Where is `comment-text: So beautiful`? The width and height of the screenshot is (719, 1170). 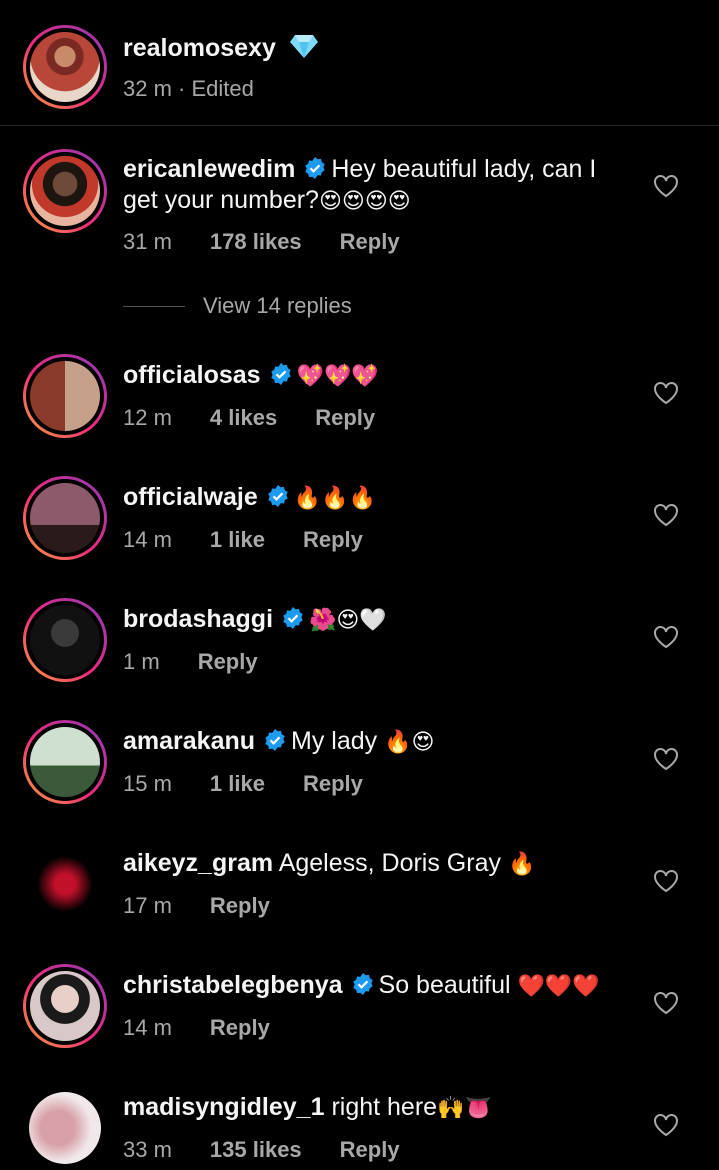
comment-text: So beautiful is located at coordinates (444, 985).